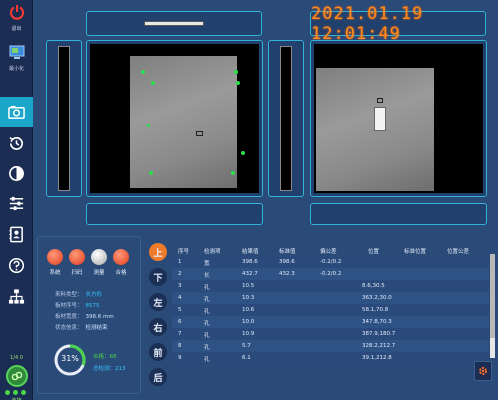 The height and width of the screenshot is (400, 498). I want to click on camera-view-right, so click(398, 118).